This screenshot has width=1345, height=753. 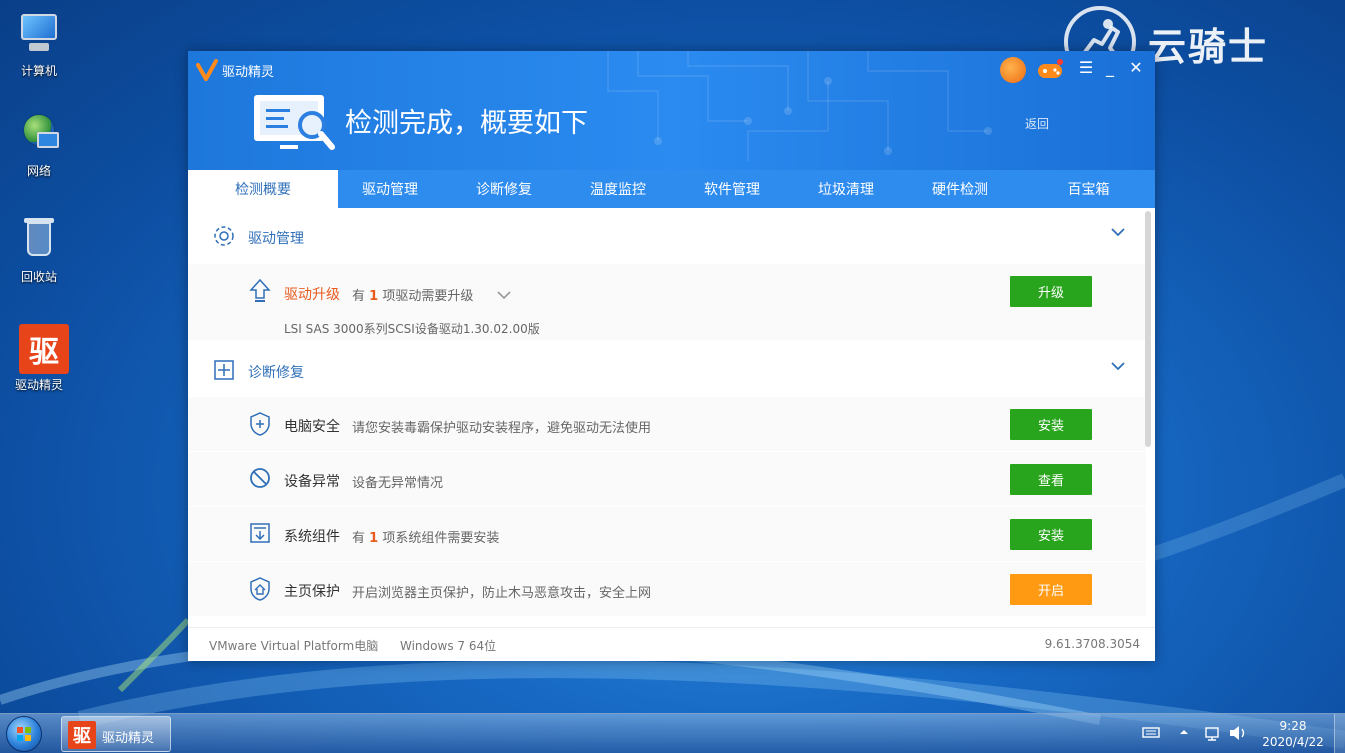 What do you see at coordinates (248, 72) in the screenshot?
I see `app-name: 驱动精灵` at bounding box center [248, 72].